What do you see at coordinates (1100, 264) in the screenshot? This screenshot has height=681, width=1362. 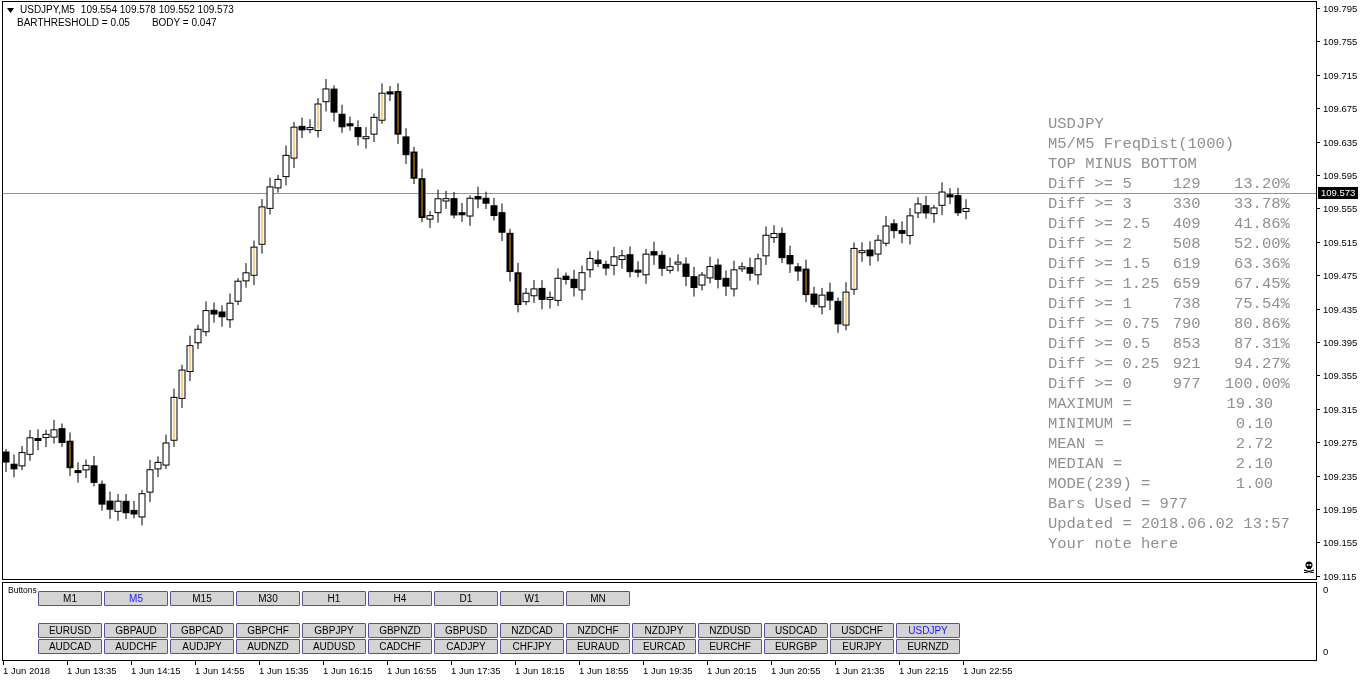 I see `diff-label: Diff >= 1.5` at bounding box center [1100, 264].